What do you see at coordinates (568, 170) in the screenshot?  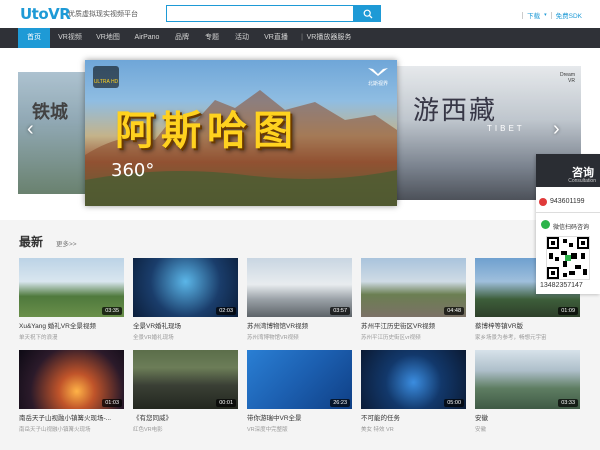 I see `consult-header: 咨询 Consultation` at bounding box center [568, 170].